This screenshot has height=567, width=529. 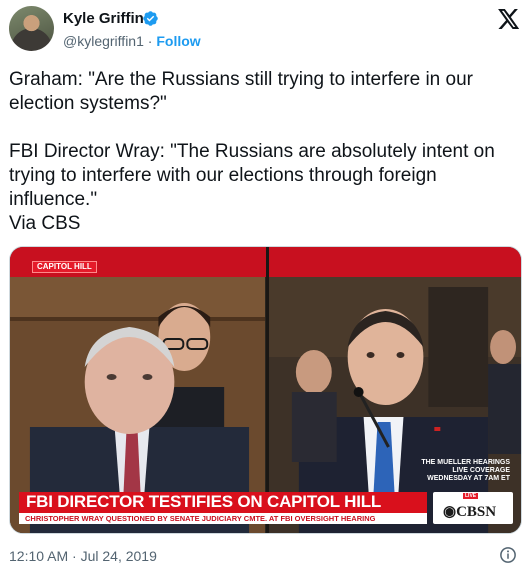 What do you see at coordinates (508, 555) in the screenshot?
I see `info-icon` at bounding box center [508, 555].